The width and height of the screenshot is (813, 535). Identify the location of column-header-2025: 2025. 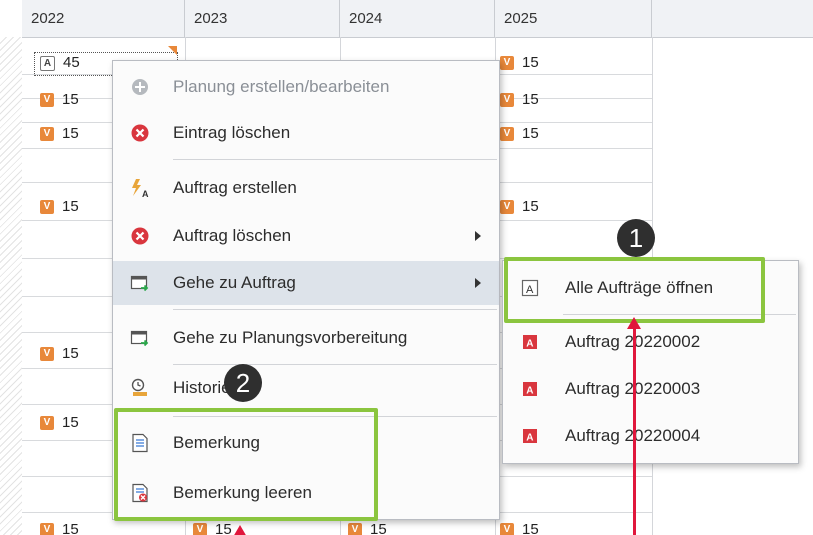
(573, 18).